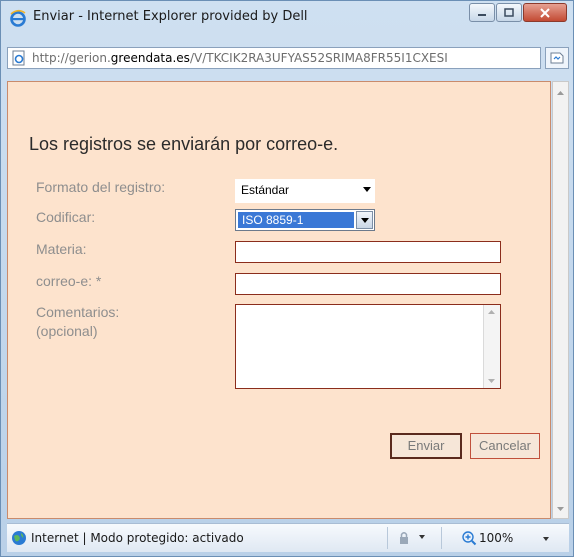 This screenshot has height=557, width=574. Describe the element at coordinates (305, 191) in the screenshot. I see `format-select: Estándar` at that location.